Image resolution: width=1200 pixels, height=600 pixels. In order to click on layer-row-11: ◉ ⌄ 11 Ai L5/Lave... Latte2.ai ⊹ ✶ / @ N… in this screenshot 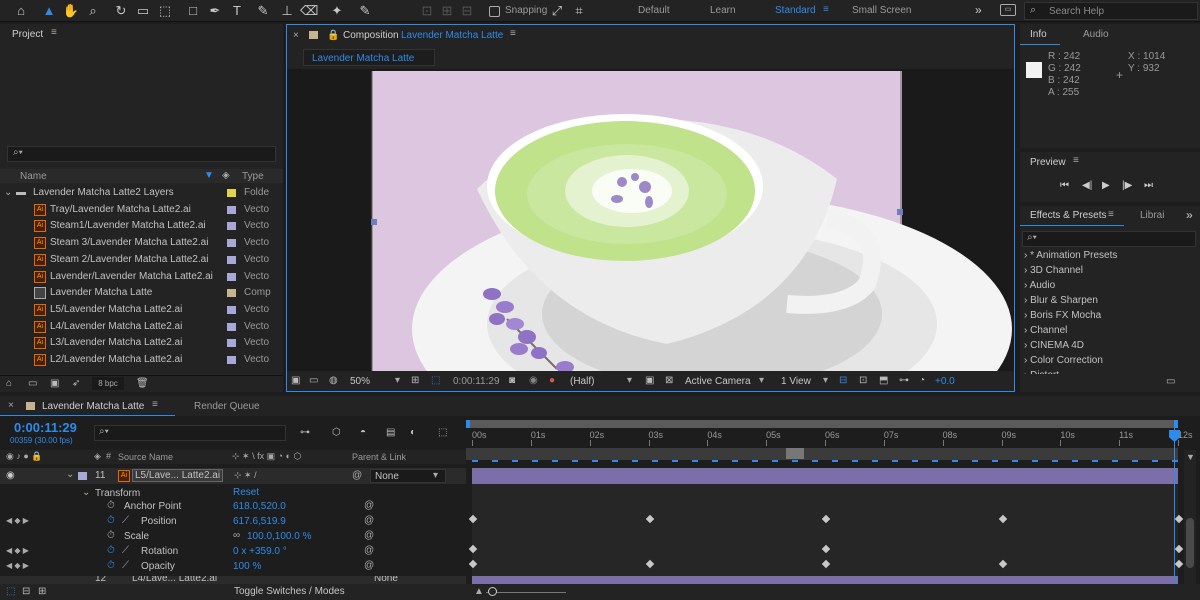, I will do `click(233, 476)`.